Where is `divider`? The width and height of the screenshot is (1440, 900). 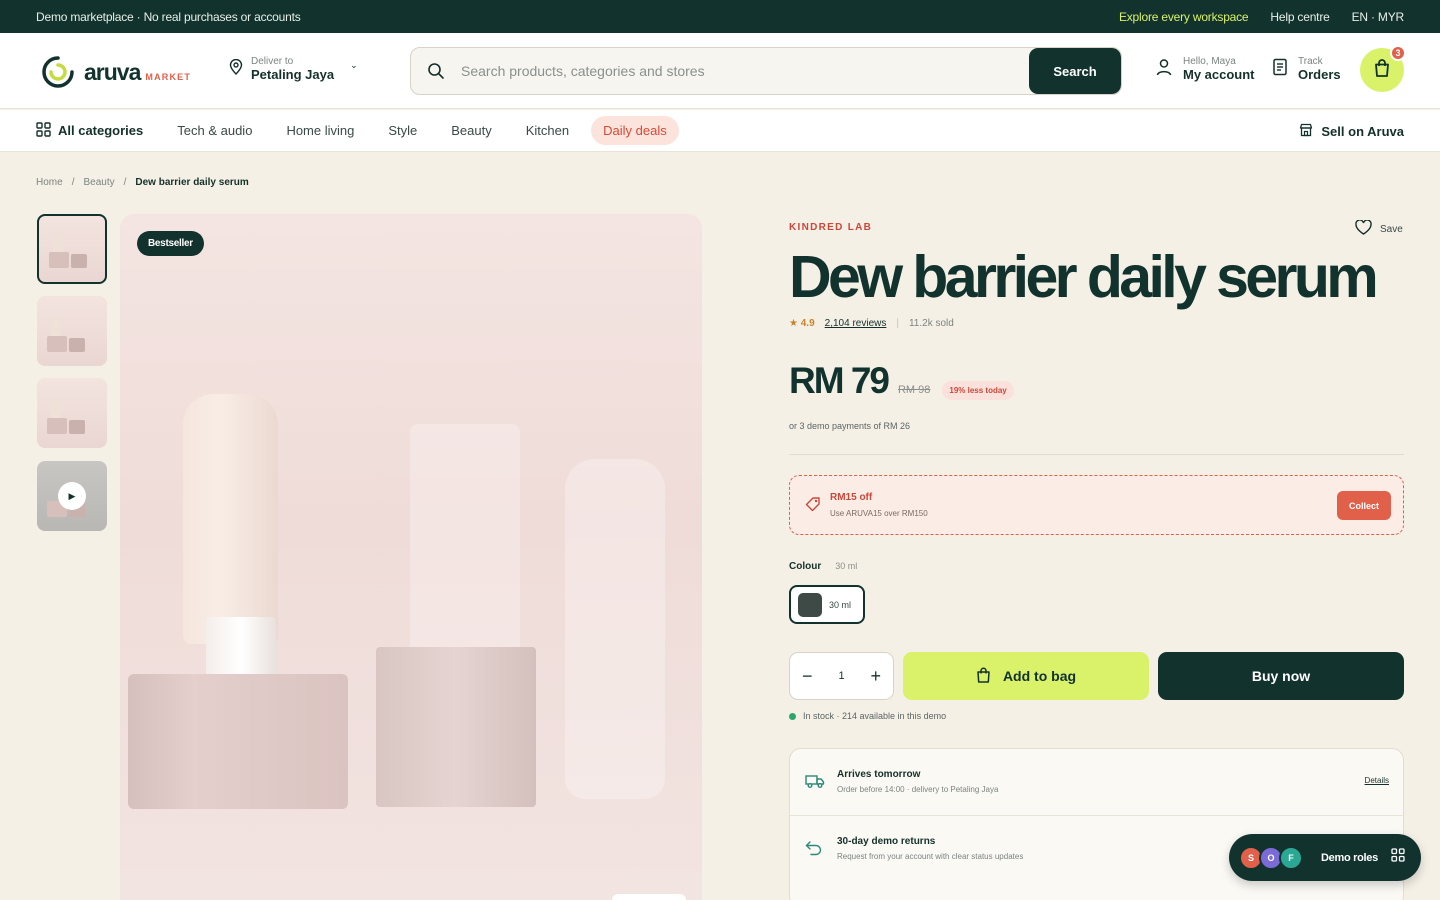
divider is located at coordinates (1096, 454).